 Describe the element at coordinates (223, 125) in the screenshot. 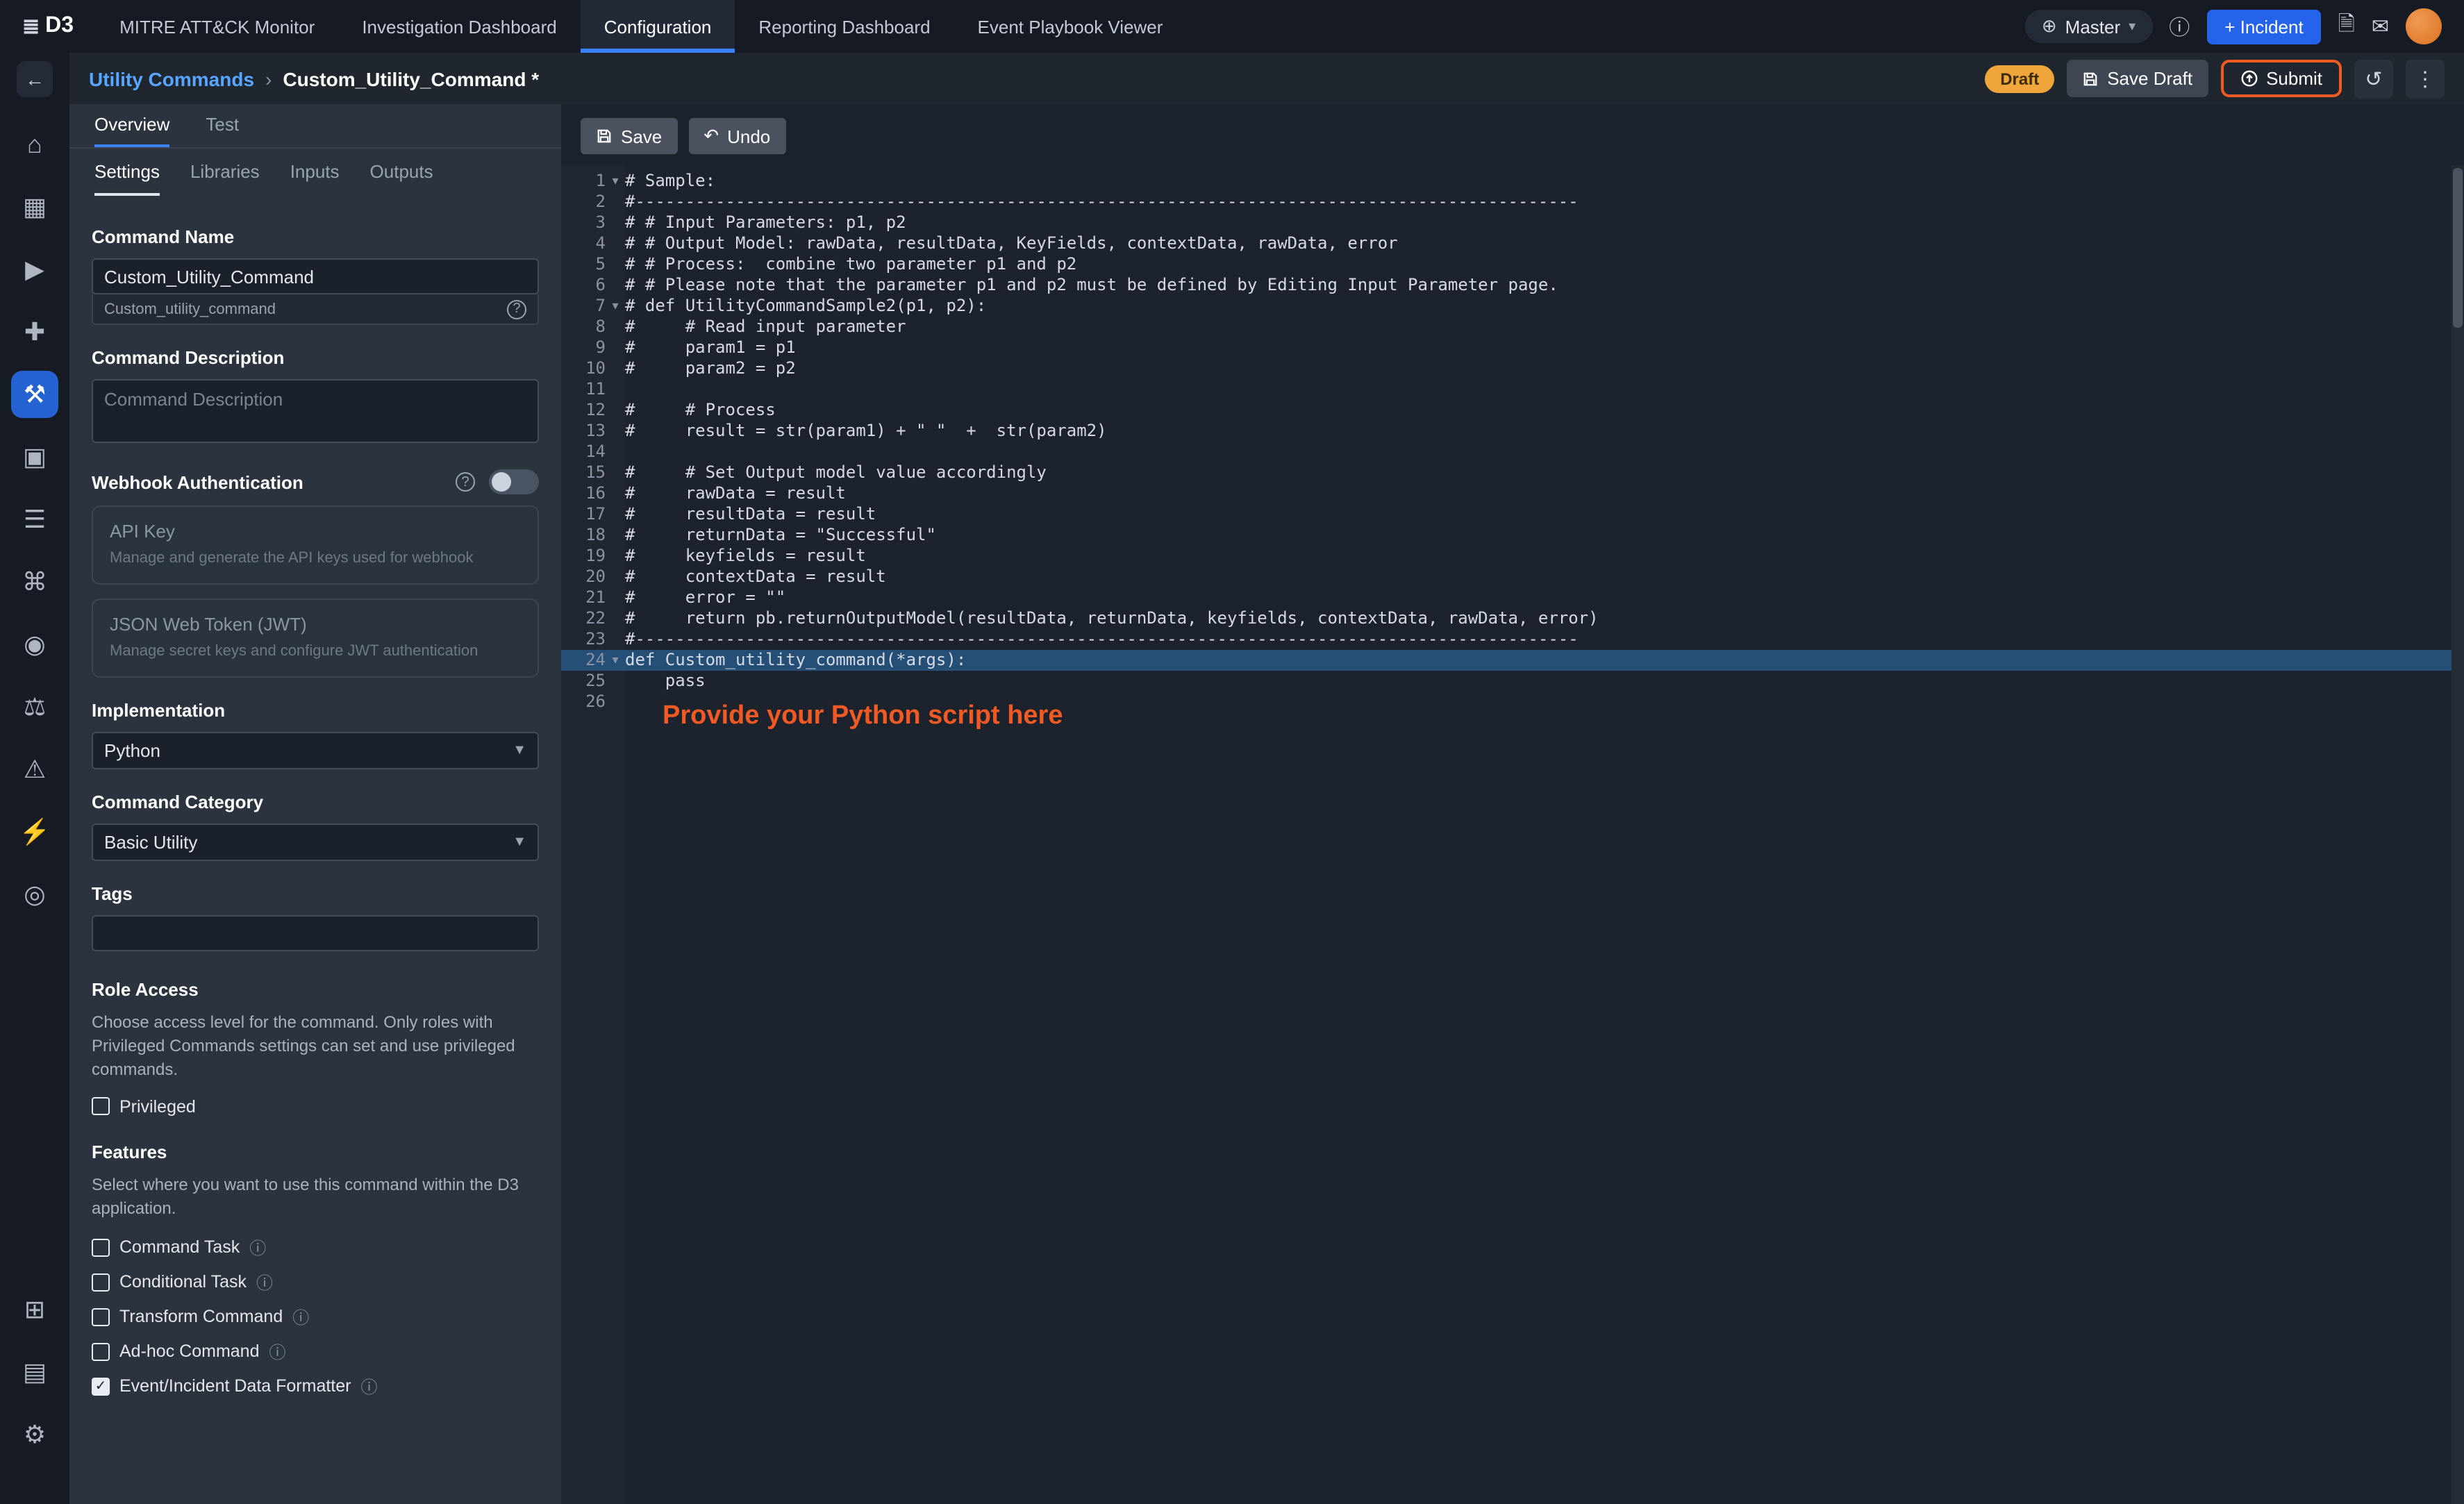

I see `tab-test: Test` at that location.